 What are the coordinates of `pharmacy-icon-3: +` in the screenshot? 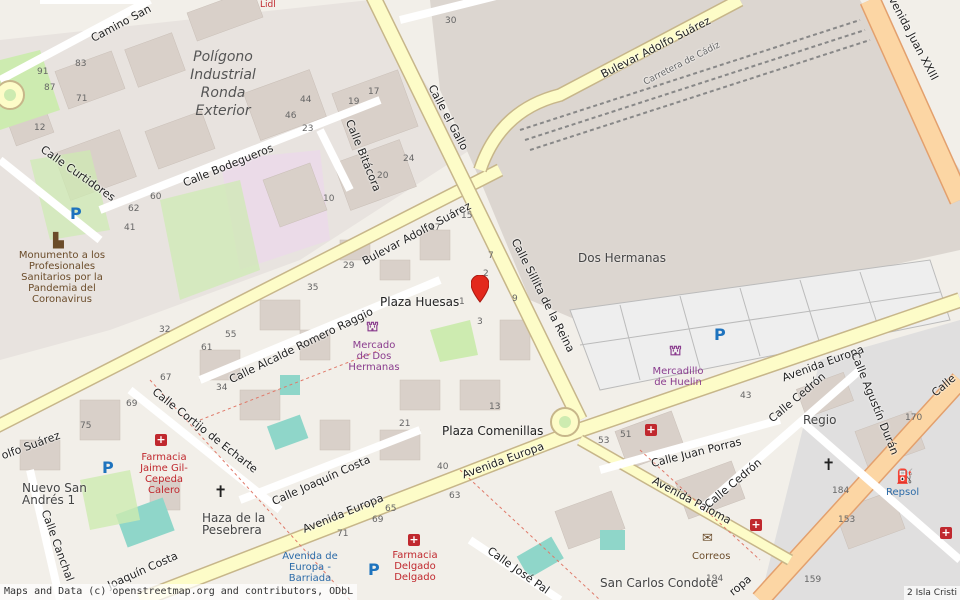 It's located at (756, 524).